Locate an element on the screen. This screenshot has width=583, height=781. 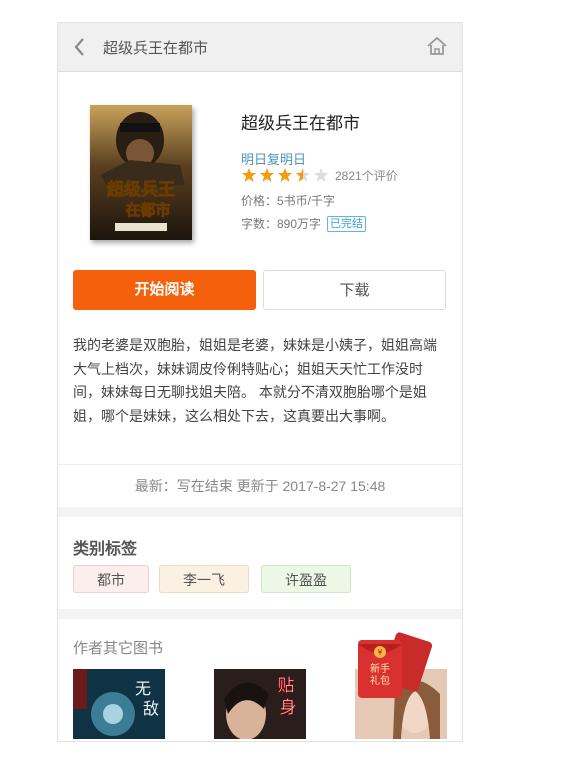
tag-item: 许盈盈 is located at coordinates (306, 579).